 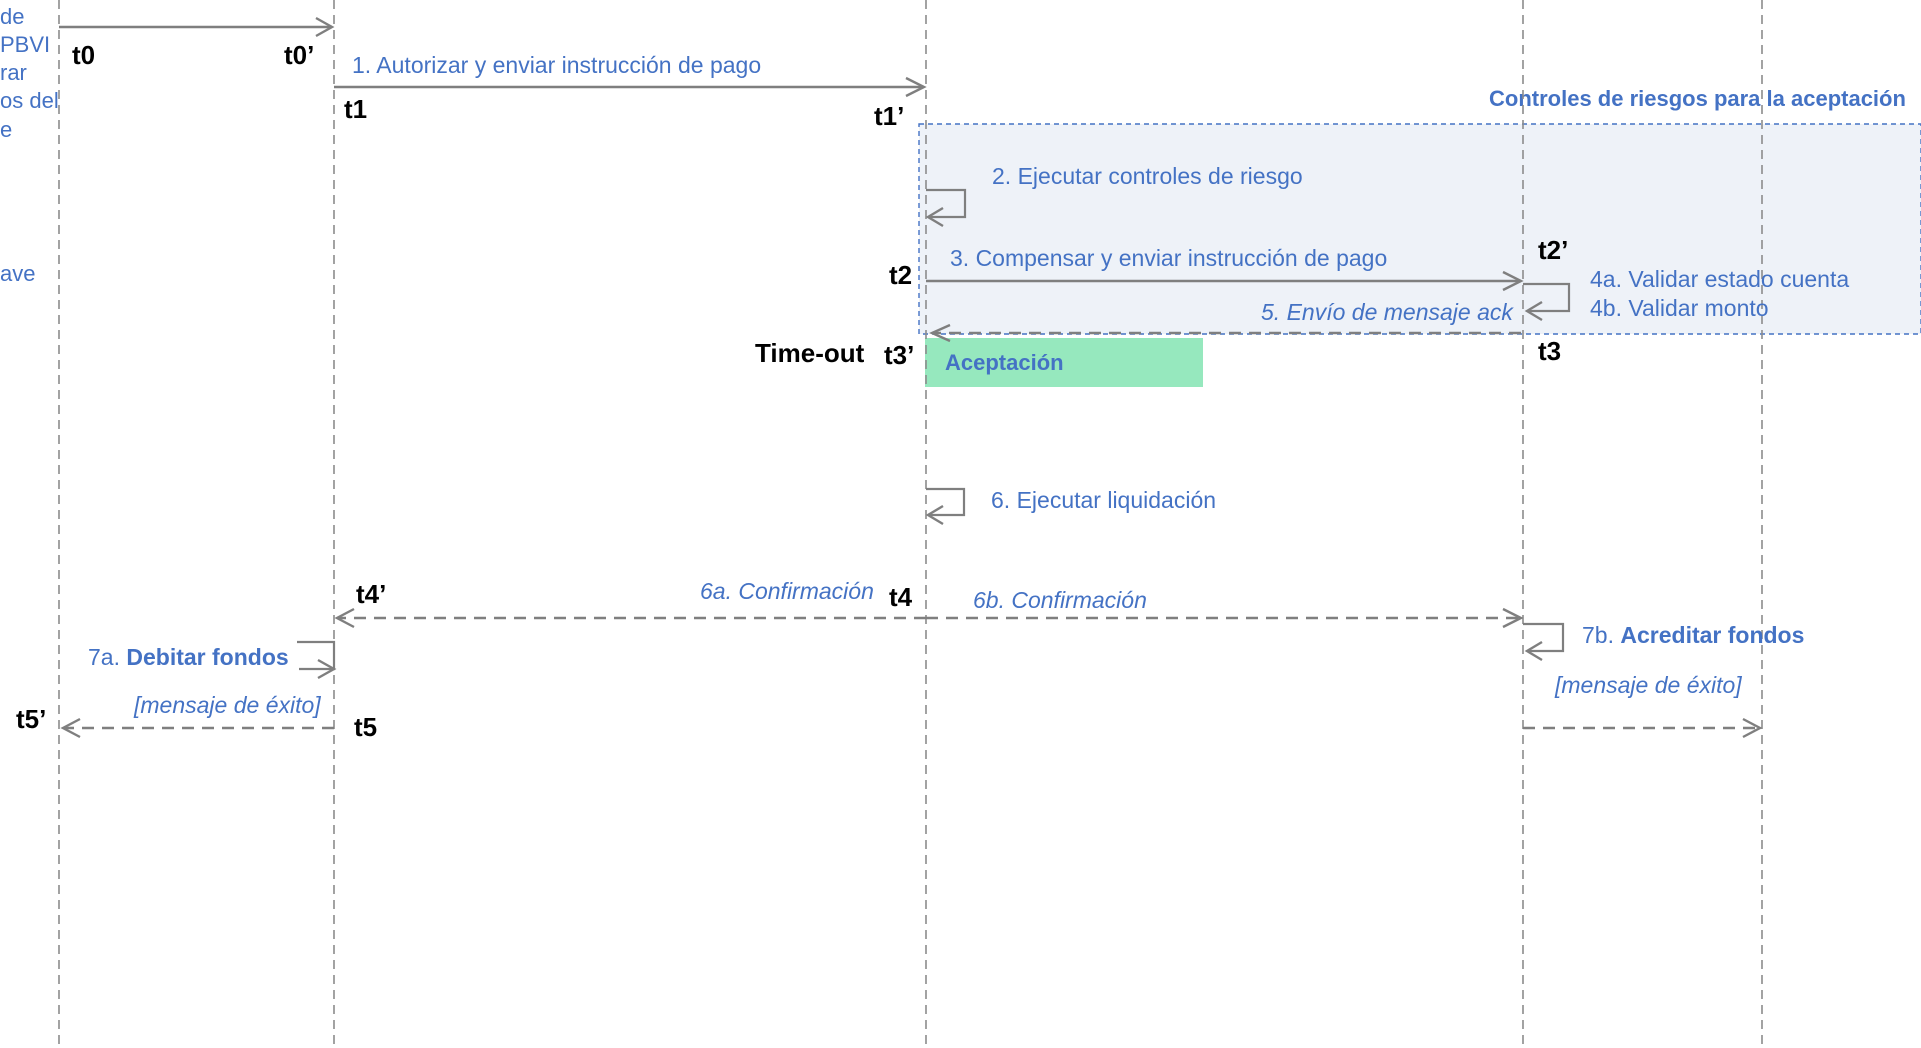 I want to click on side-text-line-4: os del, so click(x=29, y=100).